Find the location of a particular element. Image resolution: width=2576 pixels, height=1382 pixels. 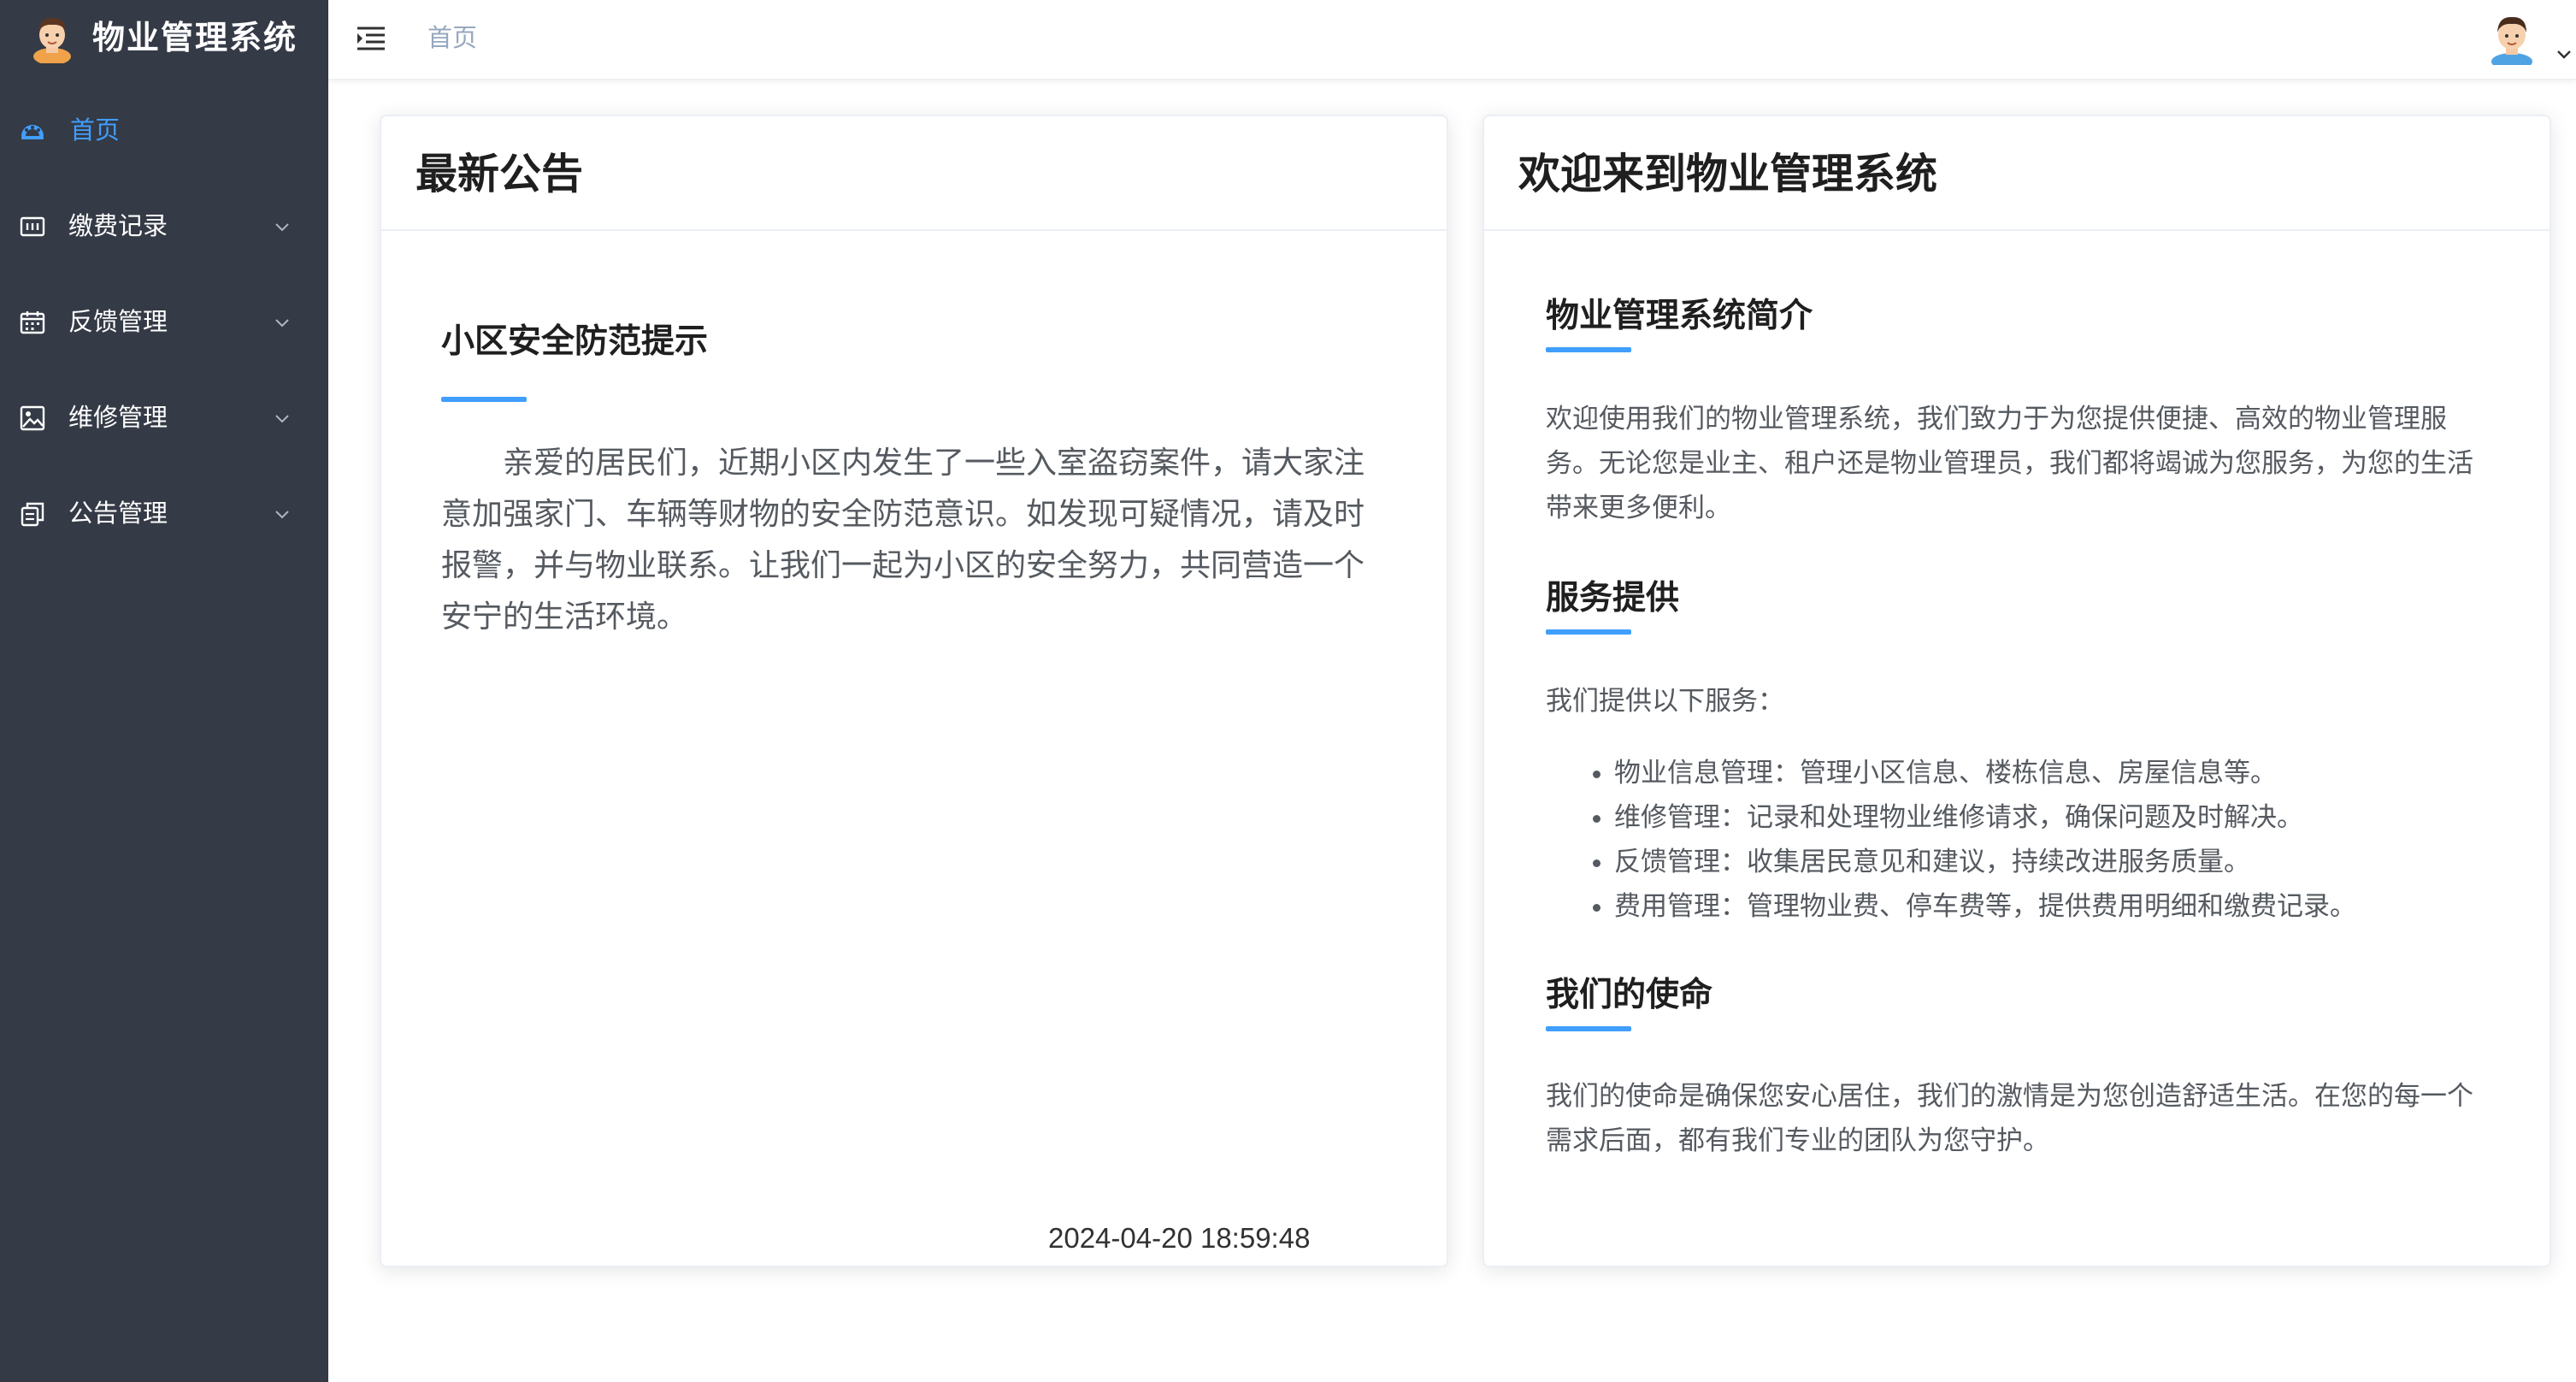

sidebar: 物业管理系统 首页 缴费记录 反馈管理 维修管理 公告管理 is located at coordinates (164, 691).